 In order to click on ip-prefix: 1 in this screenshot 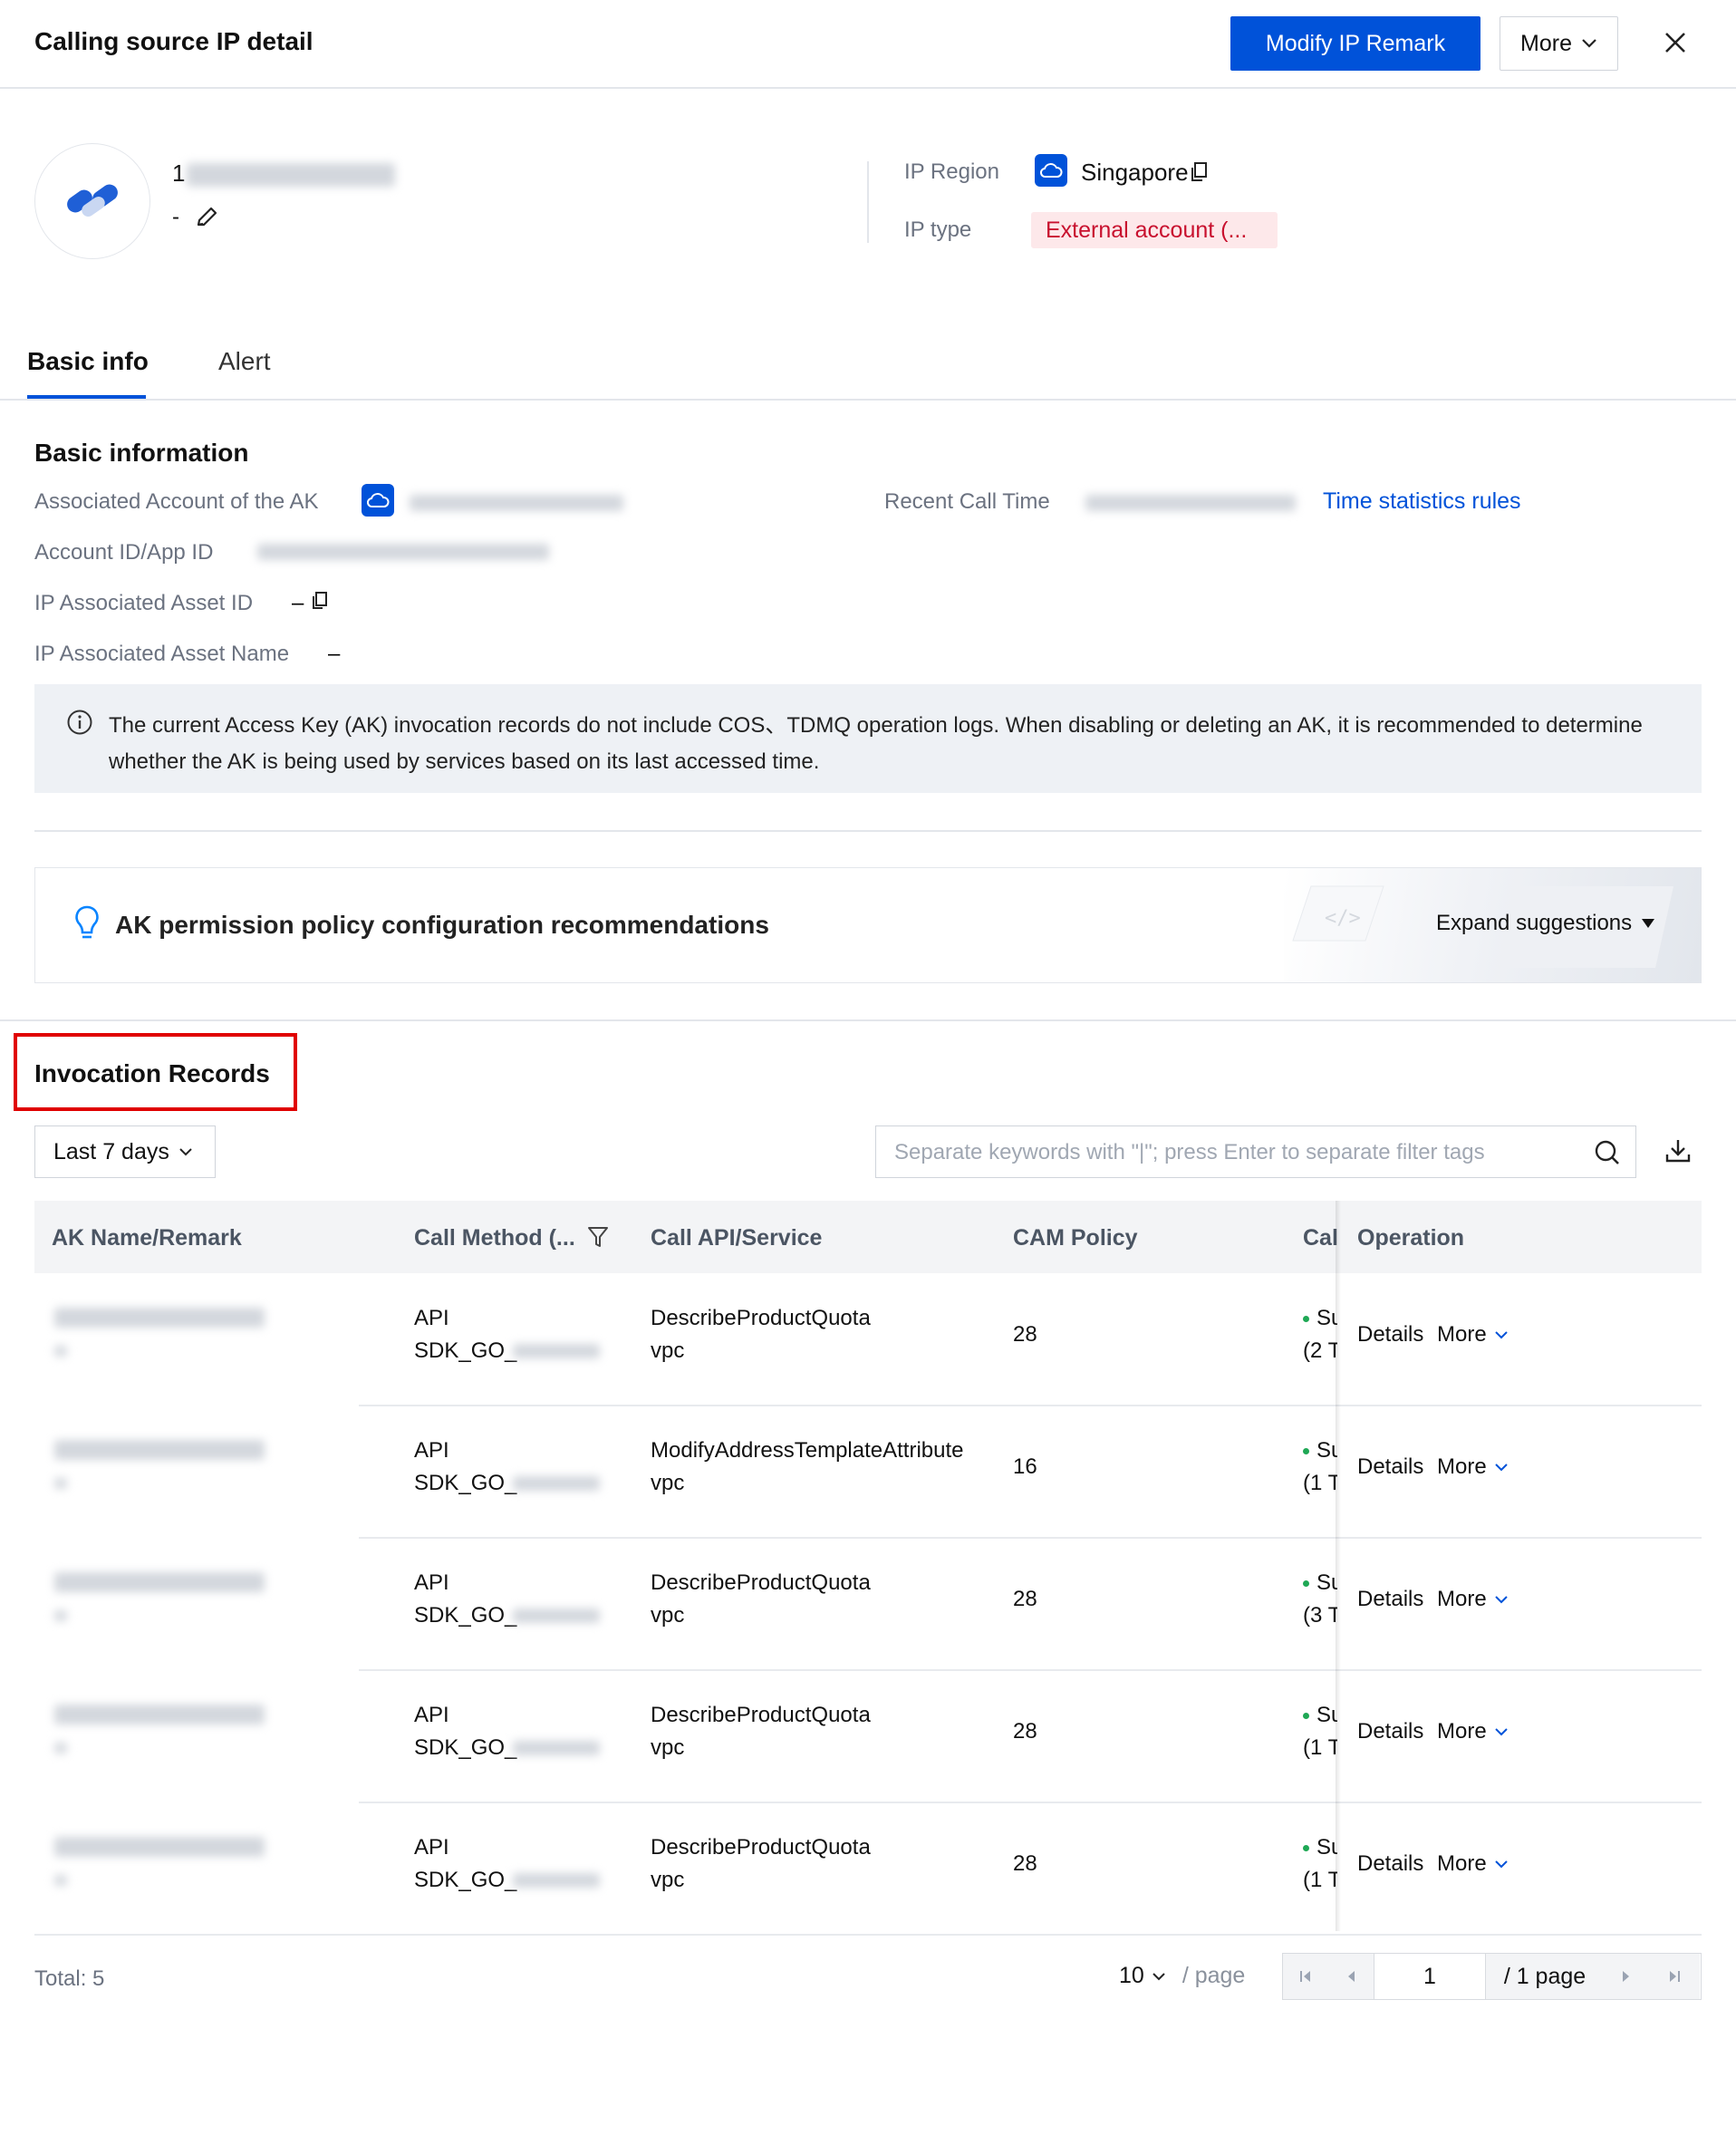, I will do `click(179, 173)`.